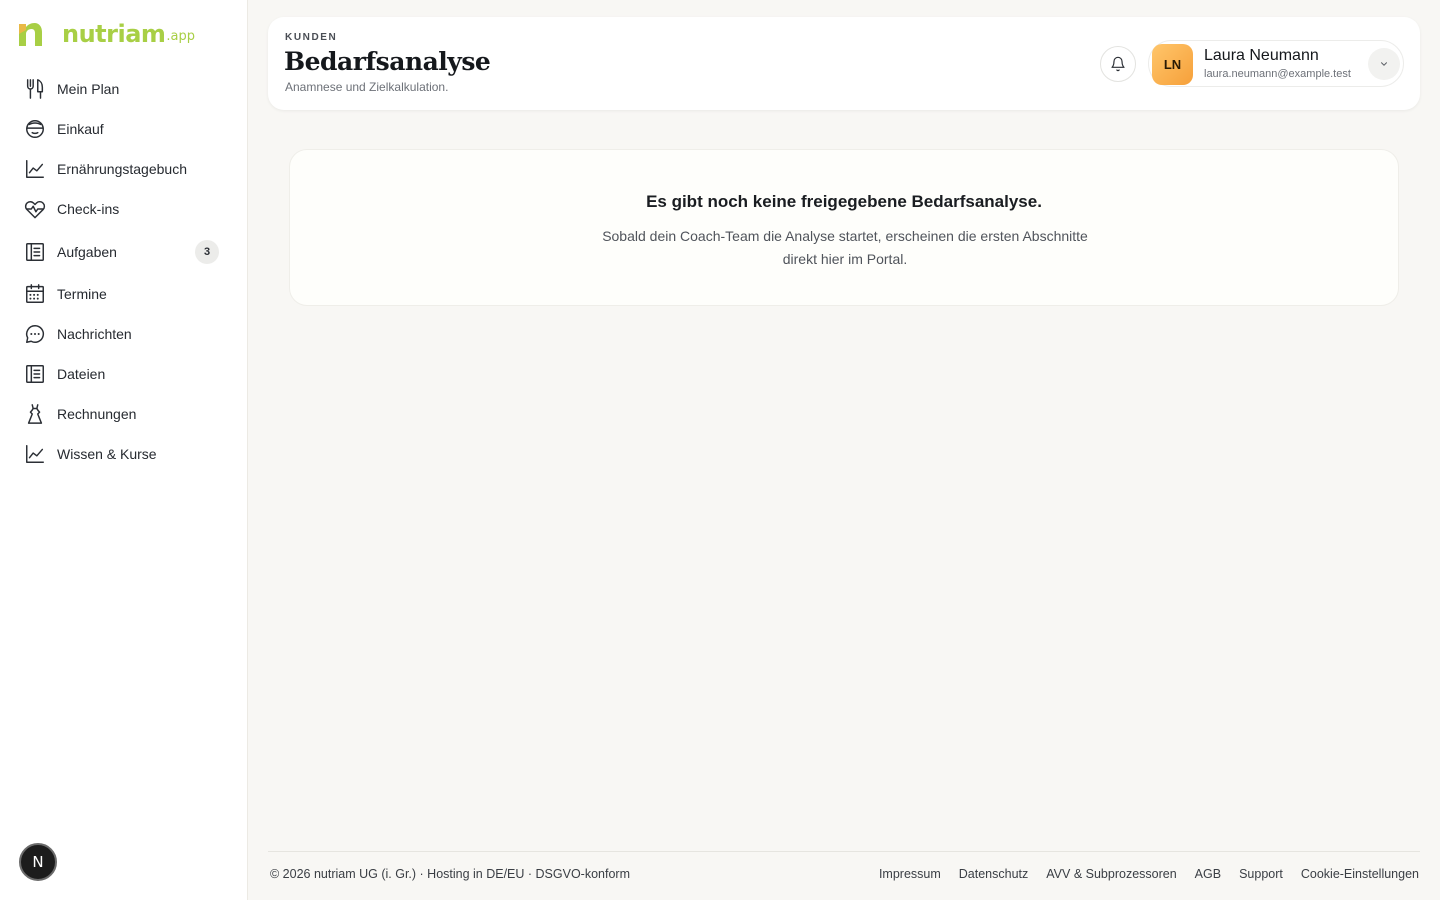 This screenshot has height=900, width=1440. Describe the element at coordinates (124, 209) in the screenshot. I see `sidebar-item-check-ins: Check-ins` at that location.